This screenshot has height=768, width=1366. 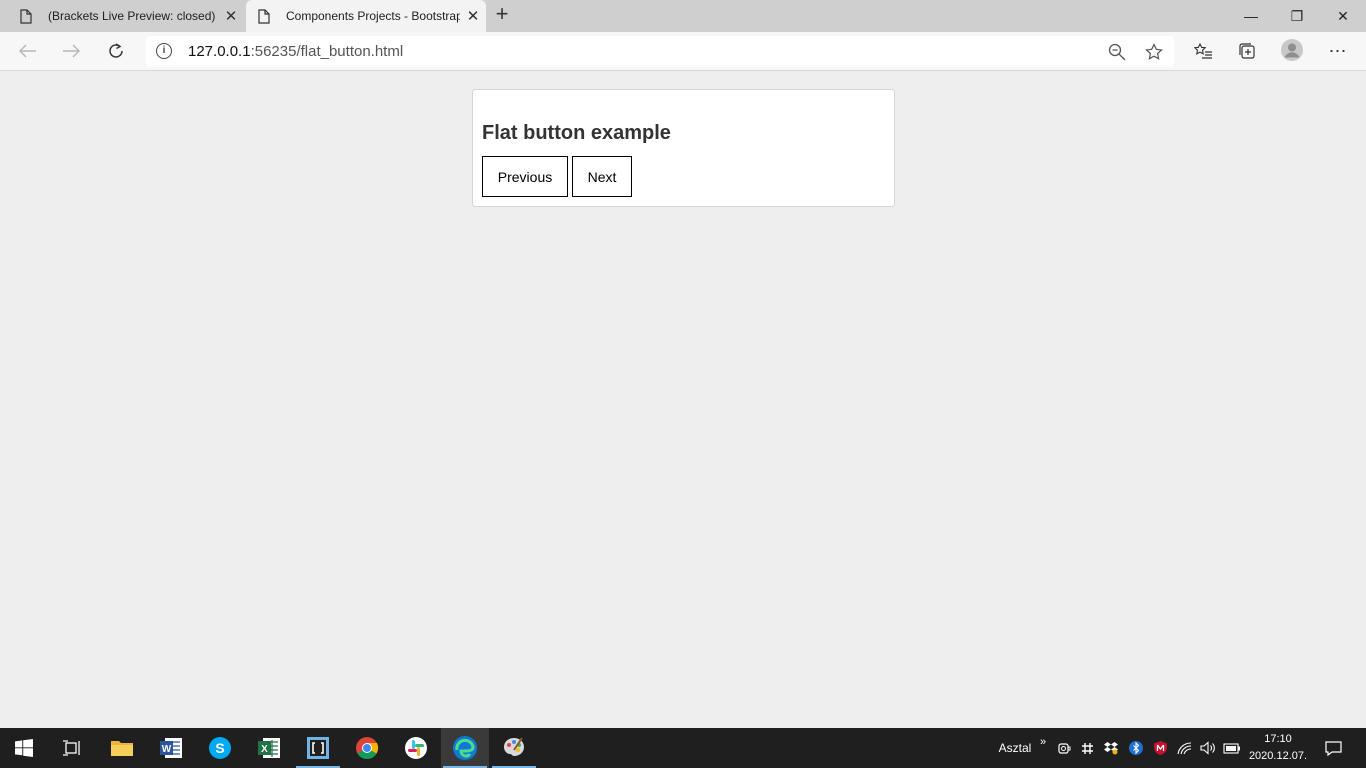 What do you see at coordinates (1278, 756) in the screenshot?
I see `clock-date: 2020.12.07.` at bounding box center [1278, 756].